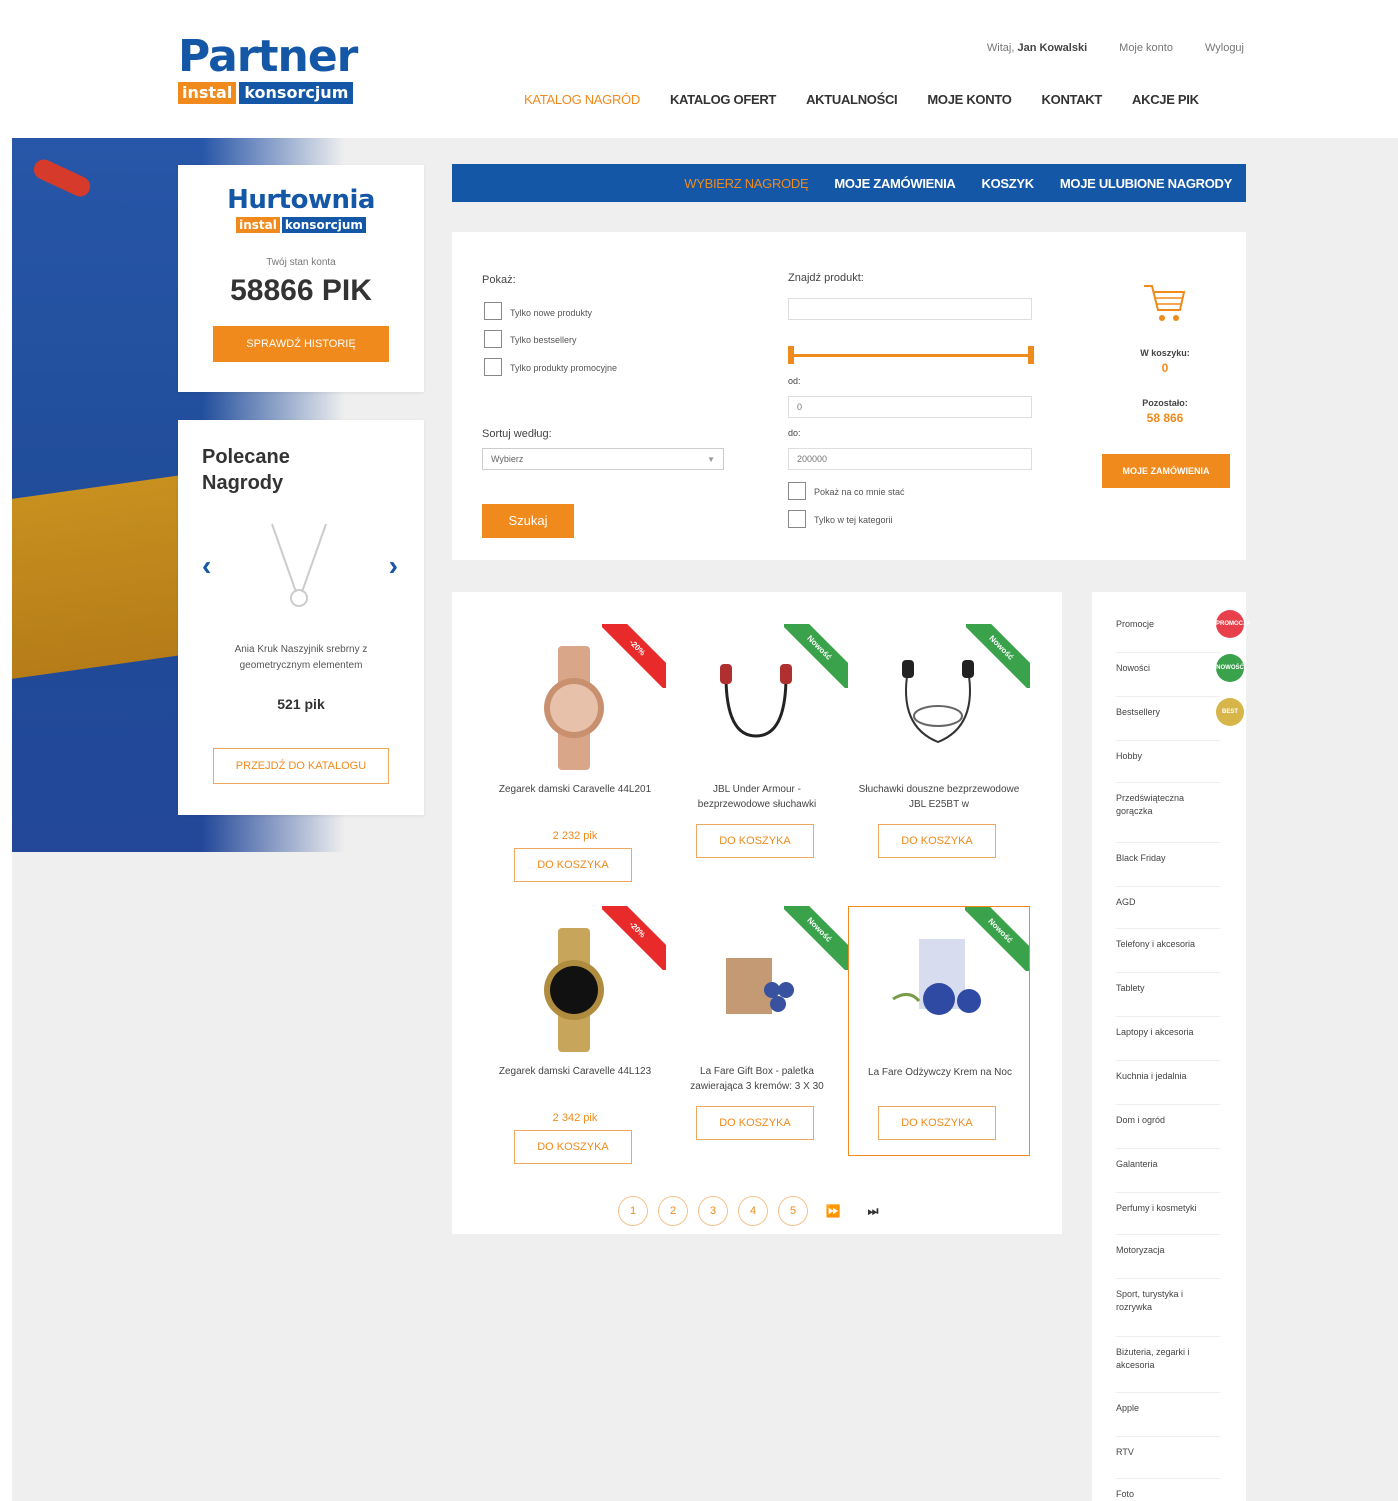  What do you see at coordinates (673, 1211) in the screenshot?
I see `page-2-button: 2` at bounding box center [673, 1211].